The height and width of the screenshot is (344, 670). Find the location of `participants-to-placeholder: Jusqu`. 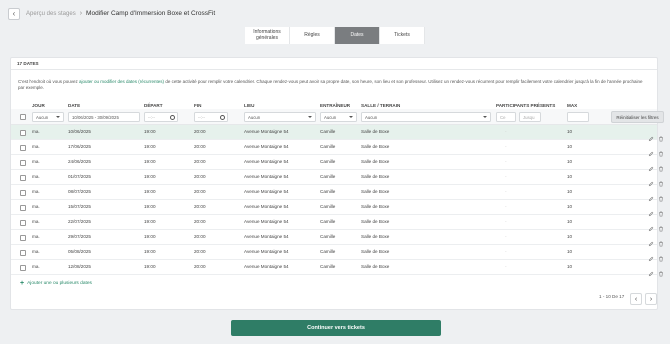

participants-to-placeholder: Jusqu is located at coordinates (529, 117).